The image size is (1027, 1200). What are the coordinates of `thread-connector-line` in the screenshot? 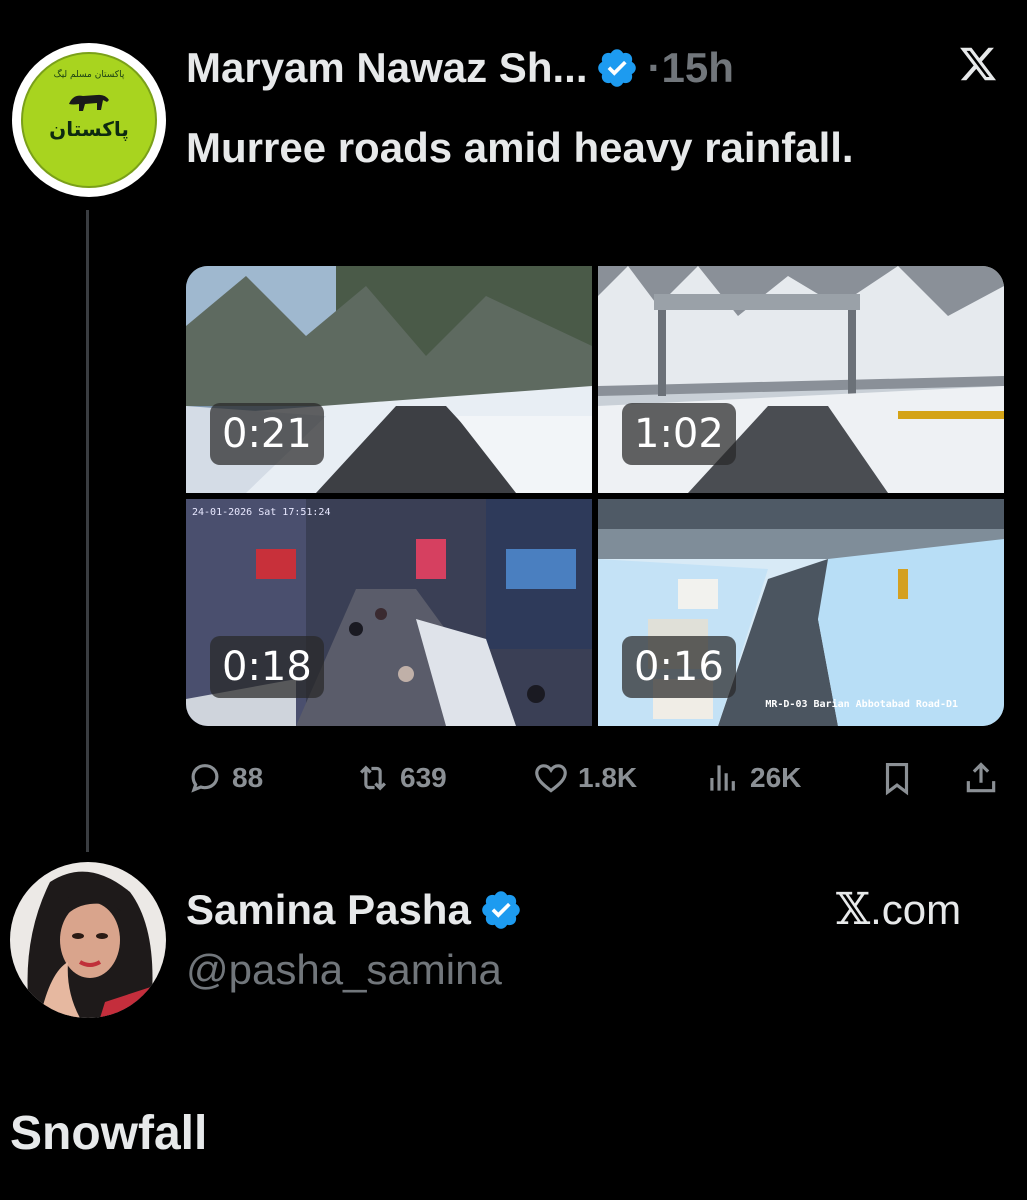 It's located at (87, 531).